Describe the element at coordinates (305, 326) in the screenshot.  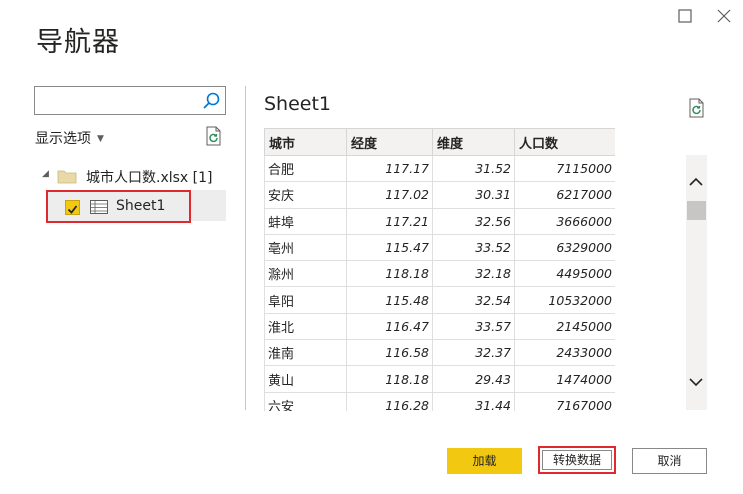
I see `table-cell: 淮北` at that location.